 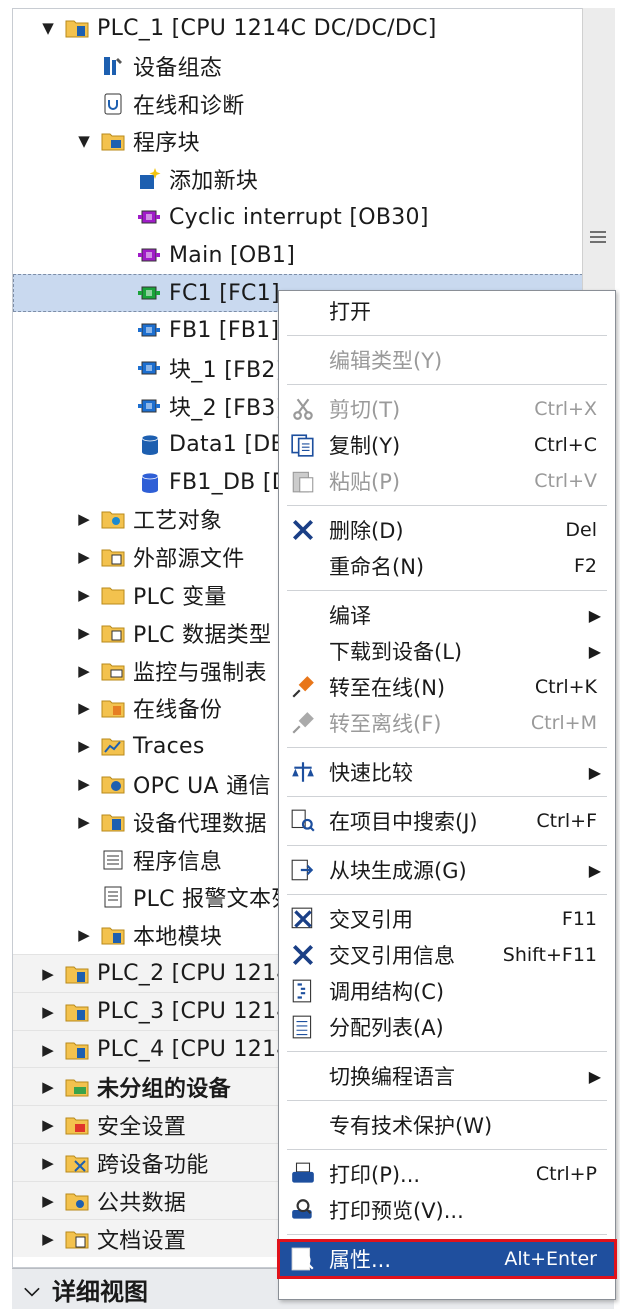 What do you see at coordinates (598, 238) in the screenshot?
I see `scrollbar-grip-icon` at bounding box center [598, 238].